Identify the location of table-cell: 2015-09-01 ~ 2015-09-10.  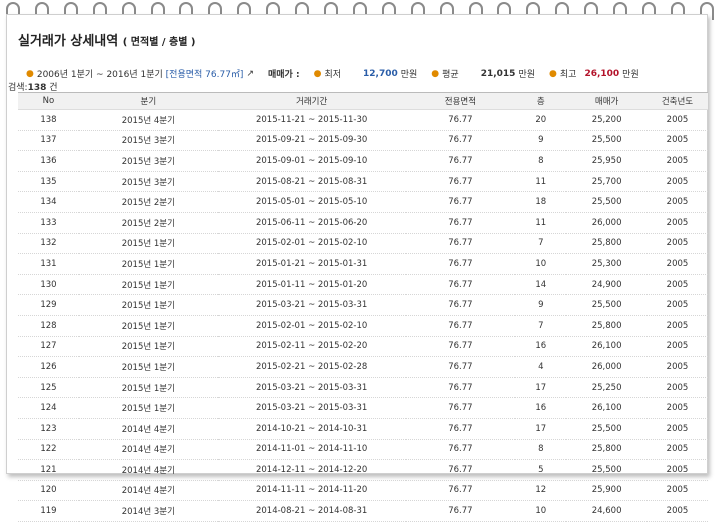
(311, 161).